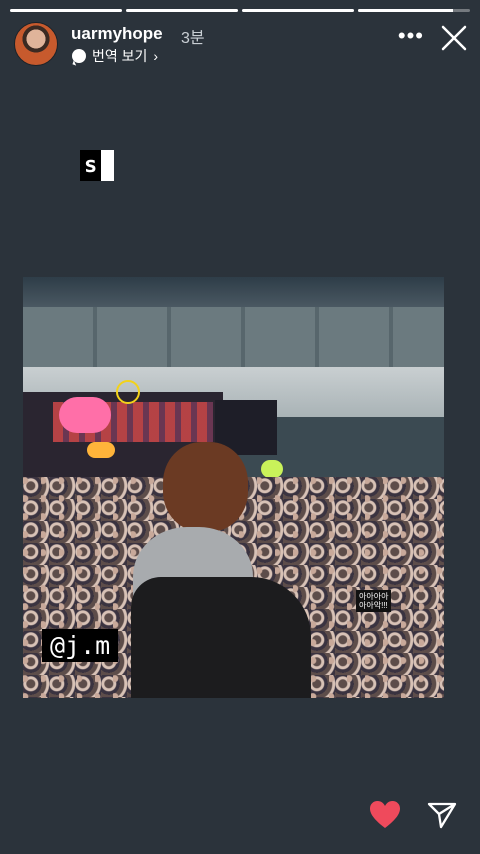  Describe the element at coordinates (91, 165) in the screenshot. I see `sticker-text: s` at that location.